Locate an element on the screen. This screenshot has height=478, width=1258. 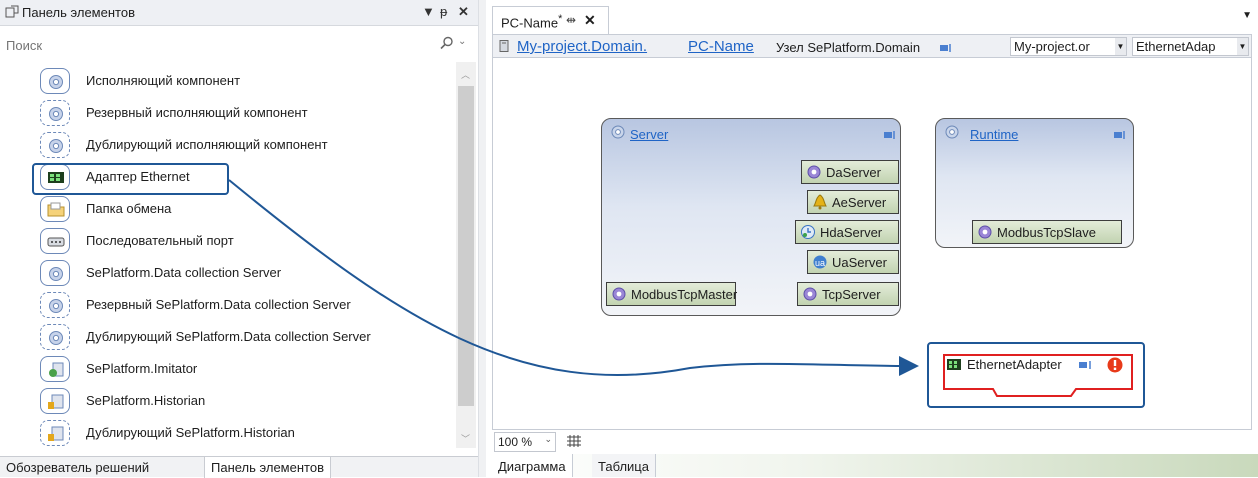
modbus-tcp-slave-chip: ModbusTcpSlave is located at coordinates (1047, 232).